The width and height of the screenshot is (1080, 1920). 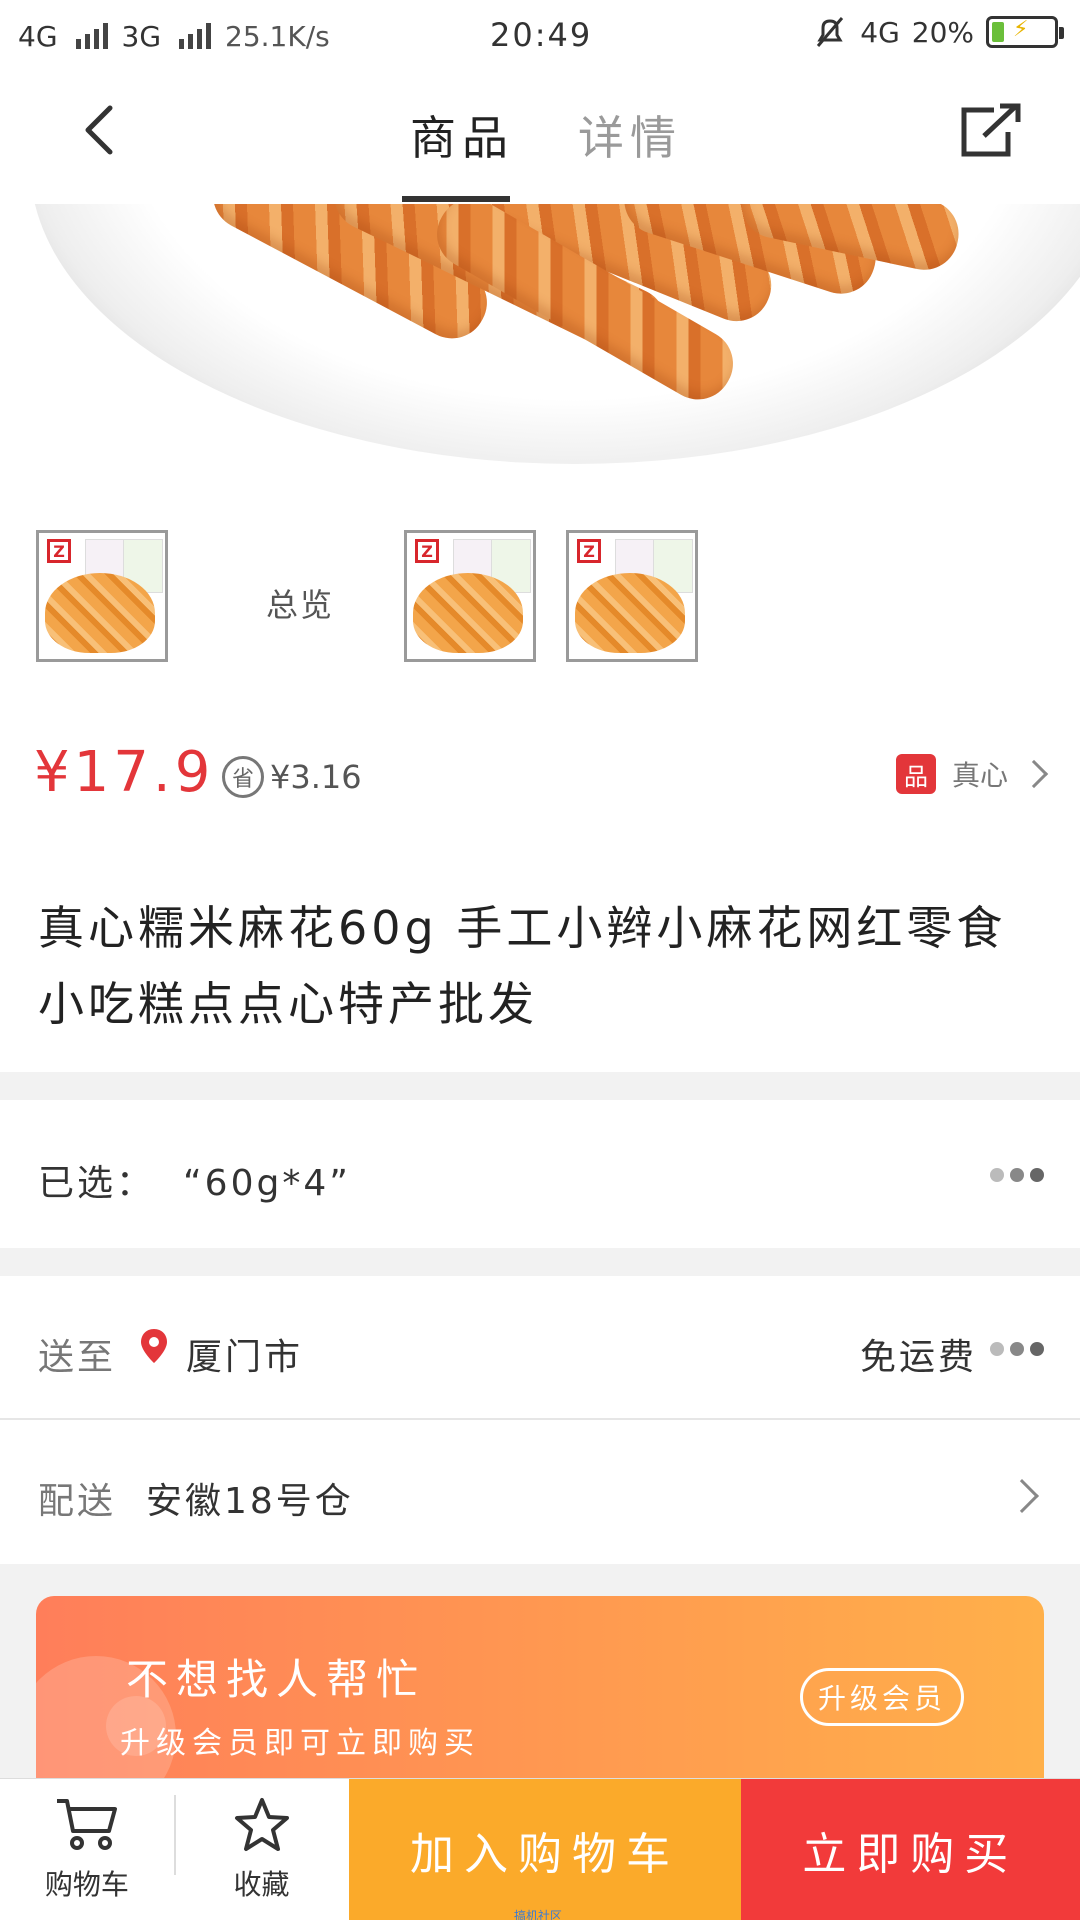 I want to click on active-tab-indicator, so click(x=456, y=199).